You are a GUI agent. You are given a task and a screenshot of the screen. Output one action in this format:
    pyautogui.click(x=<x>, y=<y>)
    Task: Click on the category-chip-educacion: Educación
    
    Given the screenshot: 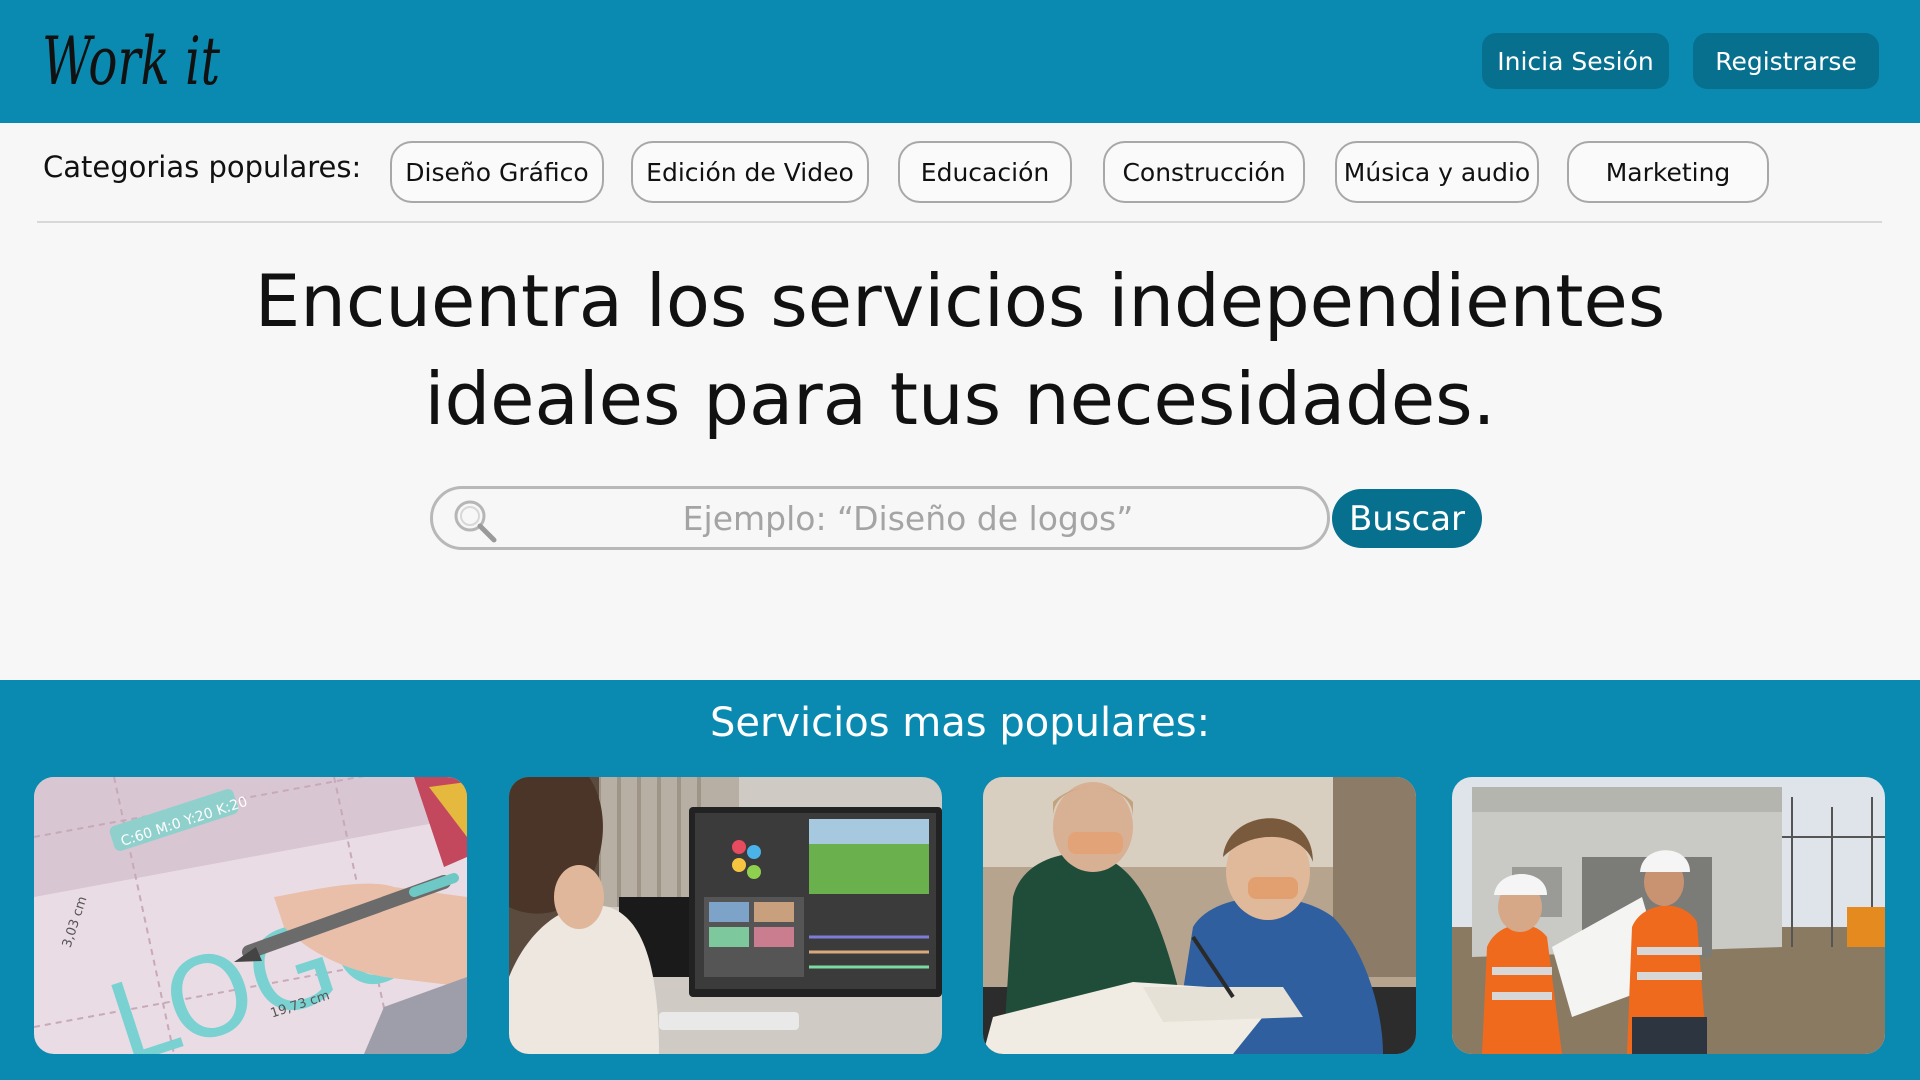 What is the action you would take?
    pyautogui.click(x=985, y=172)
    